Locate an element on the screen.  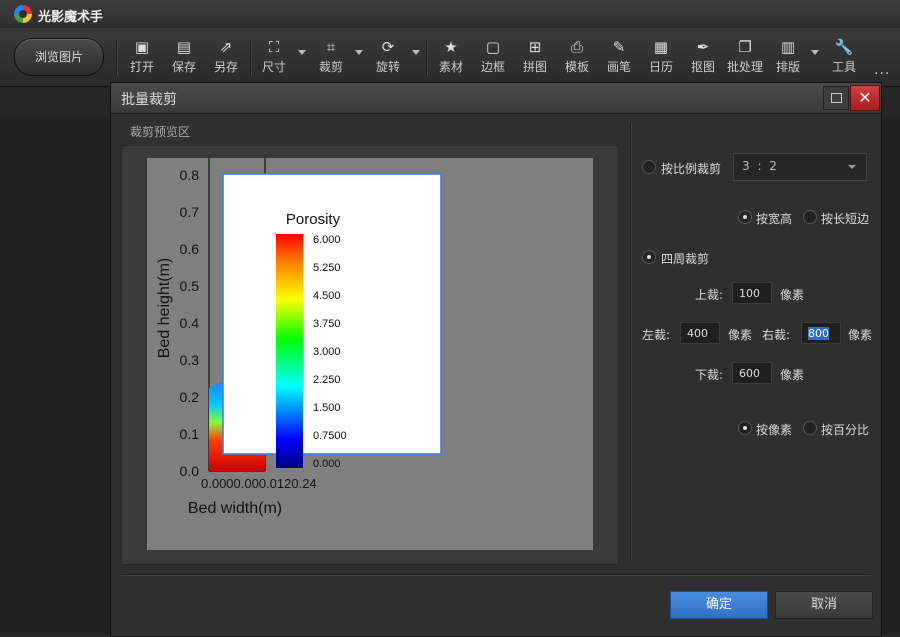
right-crop-value: 800 is located at coordinates (818, 333).